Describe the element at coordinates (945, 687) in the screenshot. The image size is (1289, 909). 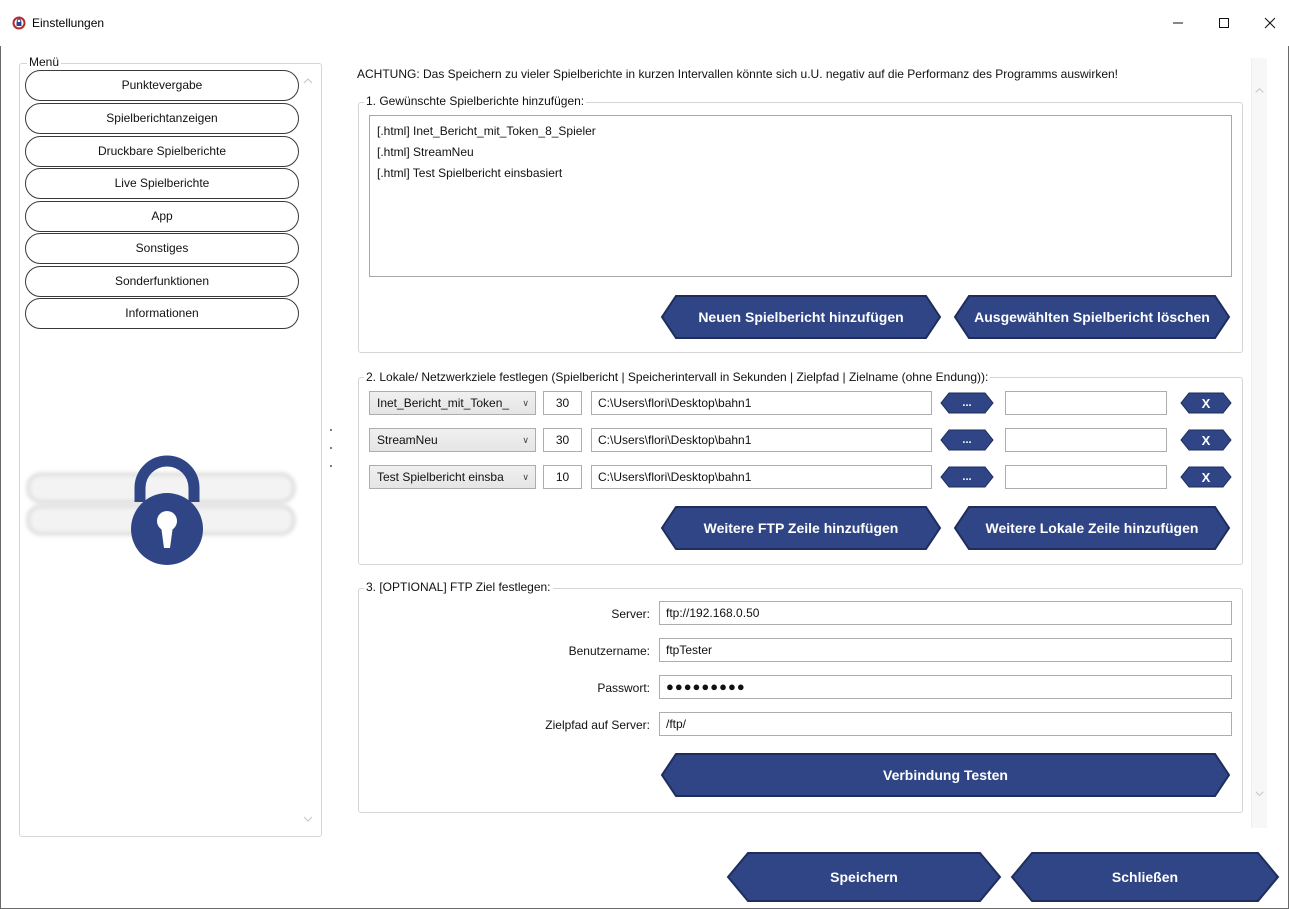
I see `password-input: ●●●●●●●●●` at that location.